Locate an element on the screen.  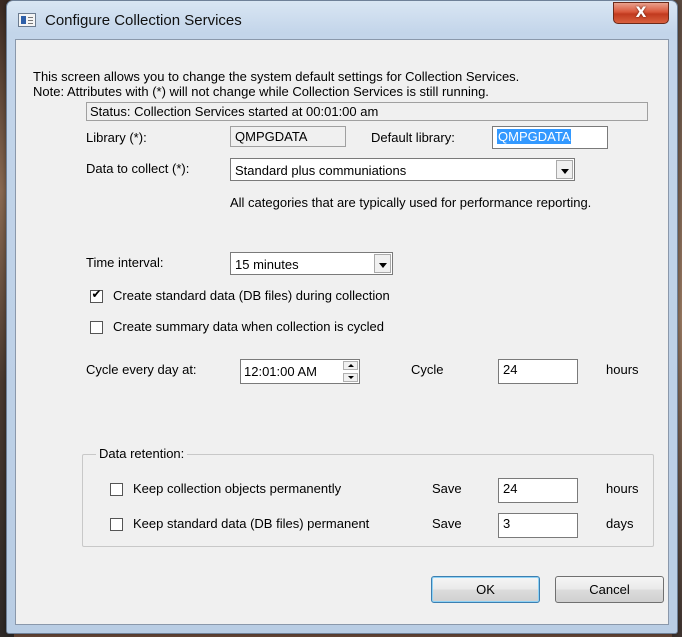
default-library-input: QMPGDATA is located at coordinates (550, 137).